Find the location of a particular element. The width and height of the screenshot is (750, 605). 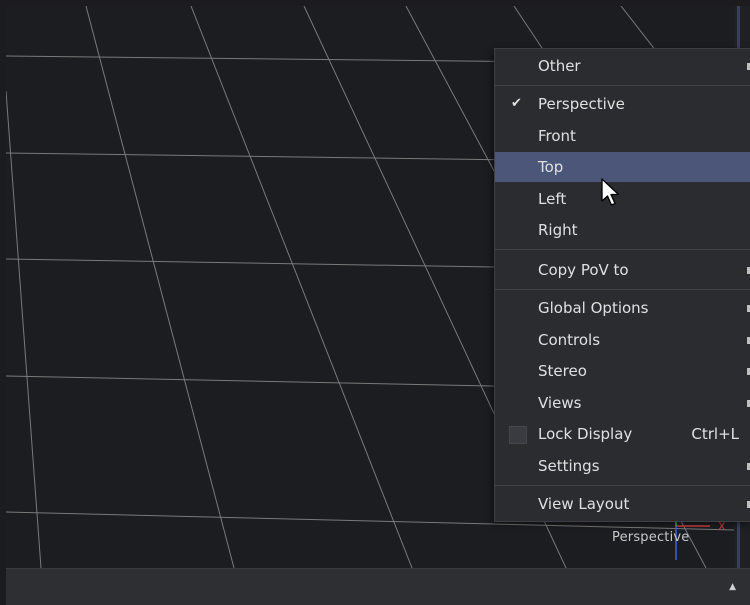

menu-item-left: Left is located at coordinates (622, 199).